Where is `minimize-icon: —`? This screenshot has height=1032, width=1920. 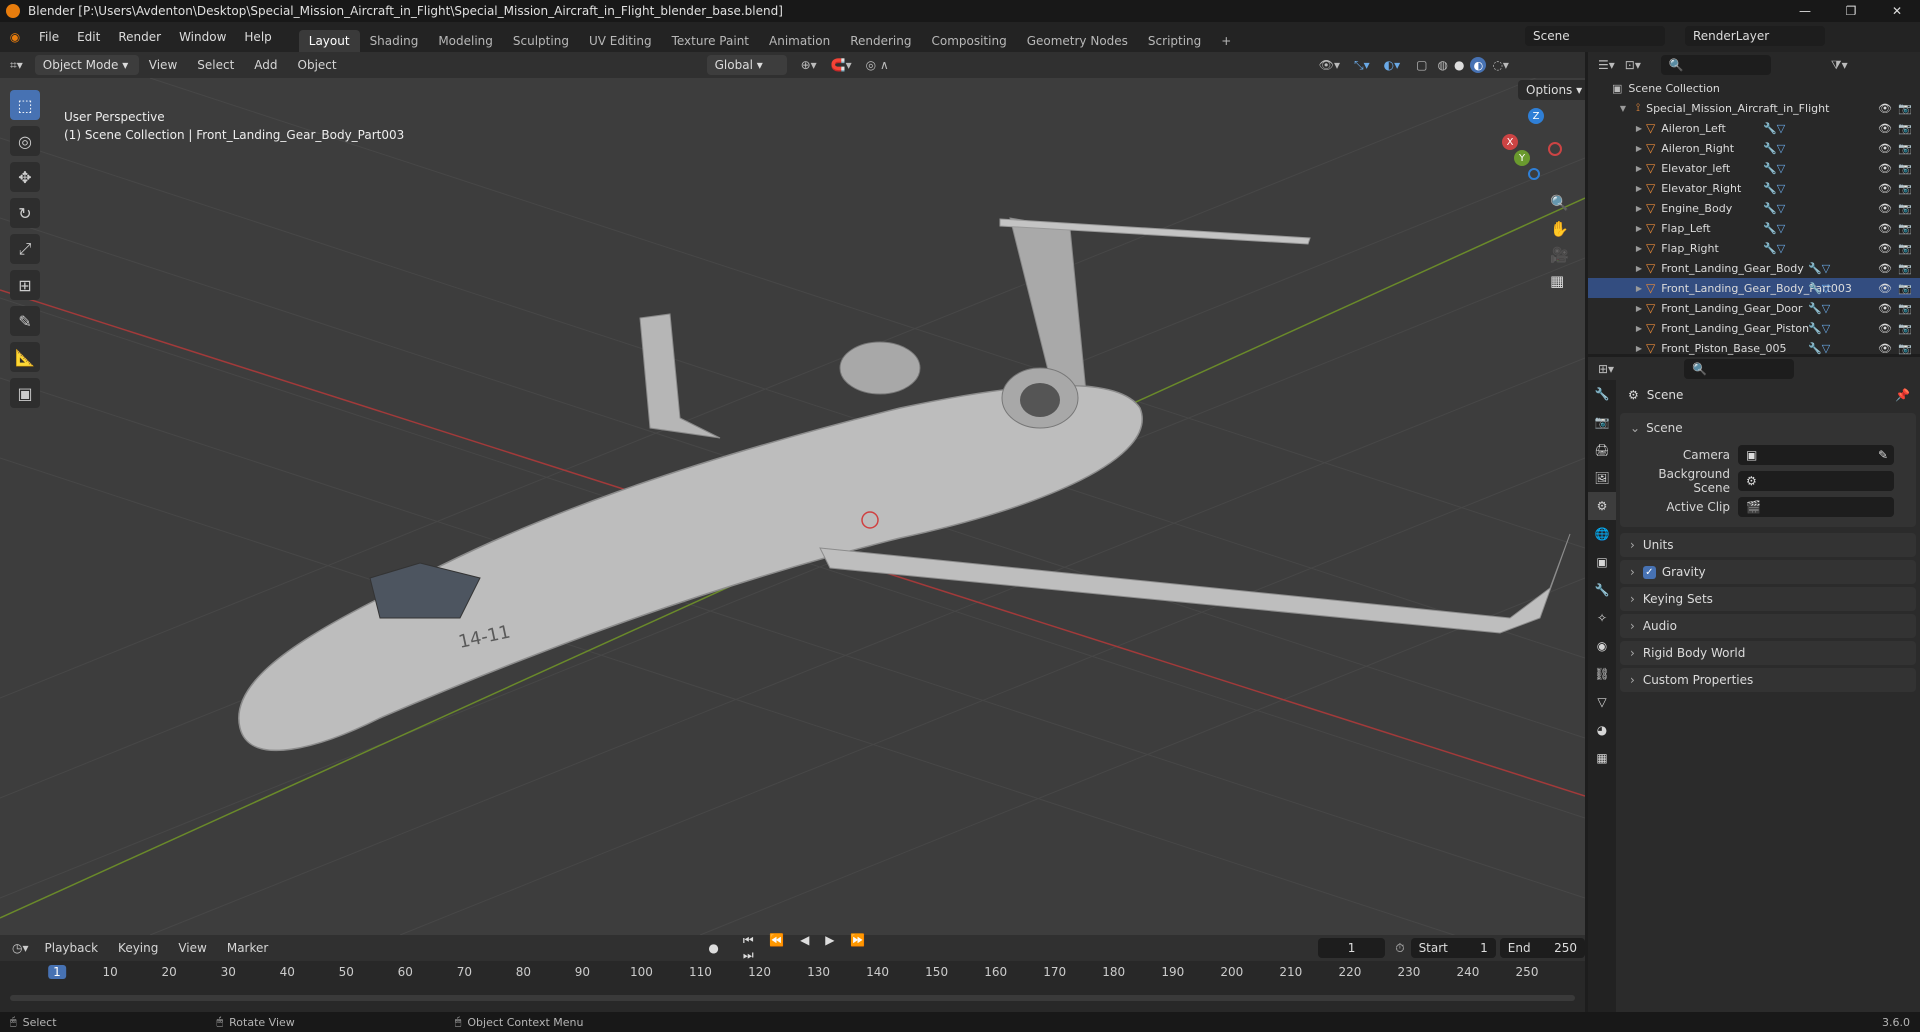
minimize-icon: — is located at coordinates (1805, 11).